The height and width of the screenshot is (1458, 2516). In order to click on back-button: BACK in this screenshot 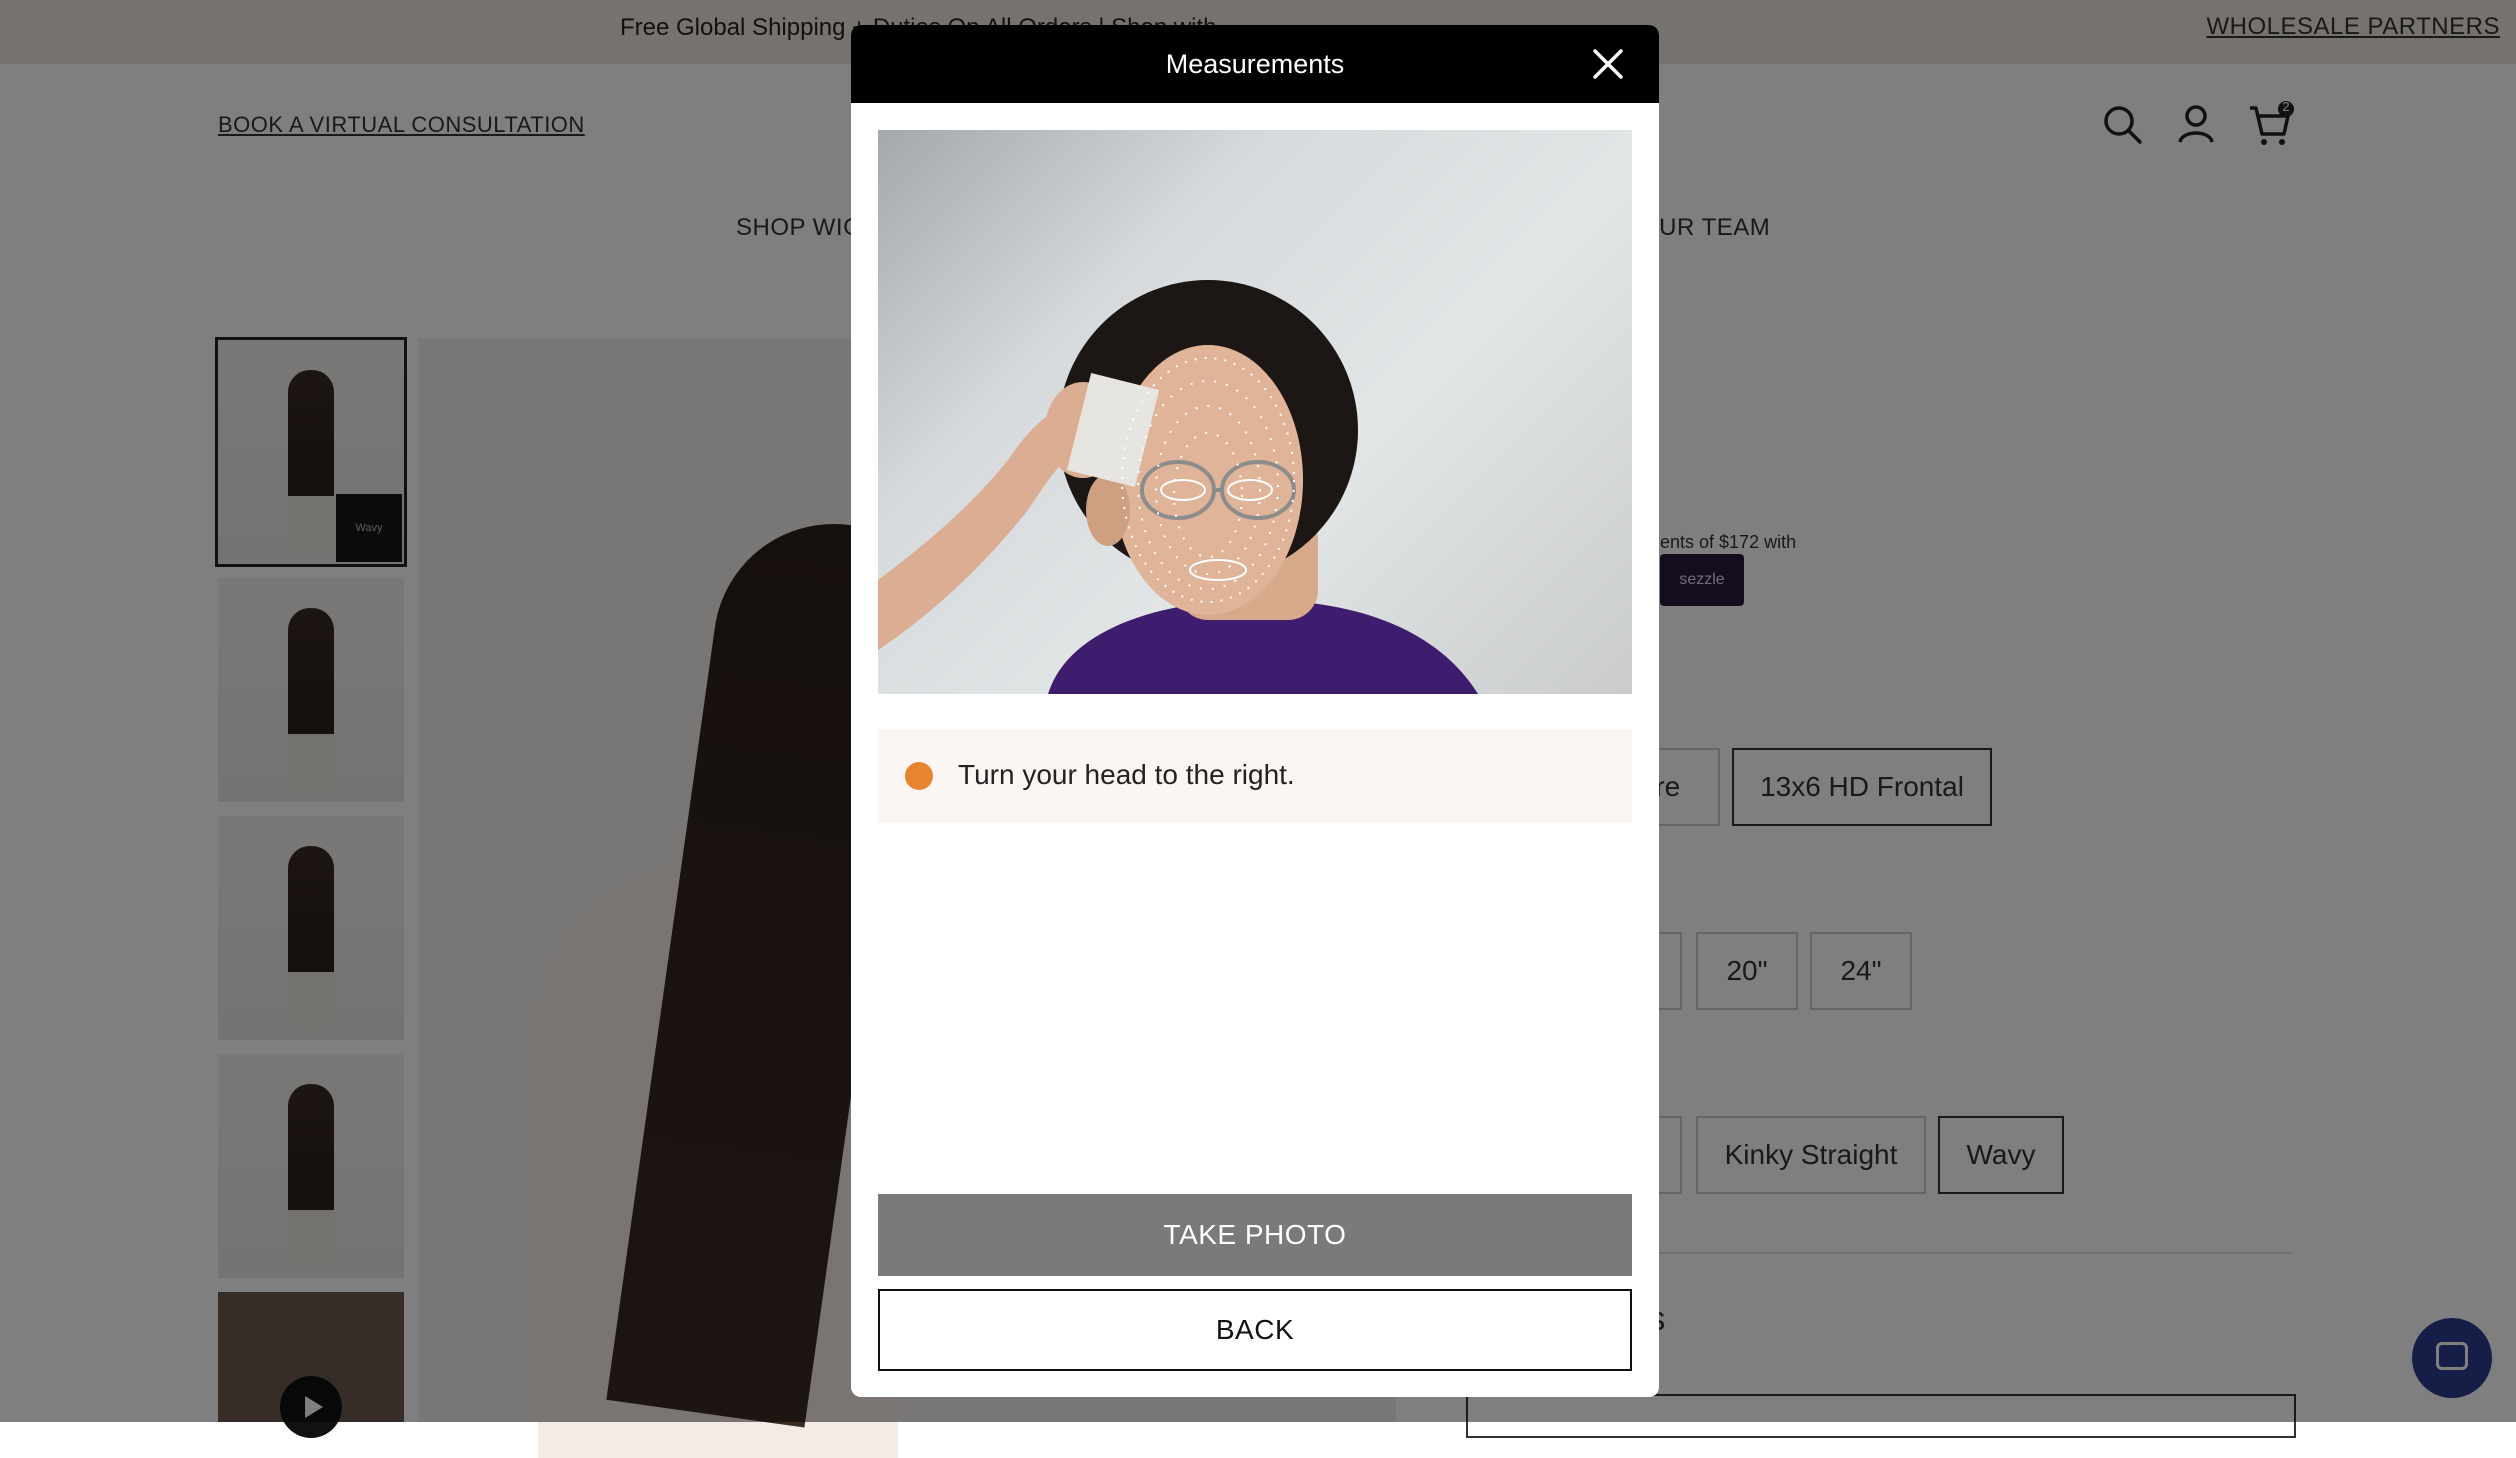, I will do `click(1255, 1330)`.